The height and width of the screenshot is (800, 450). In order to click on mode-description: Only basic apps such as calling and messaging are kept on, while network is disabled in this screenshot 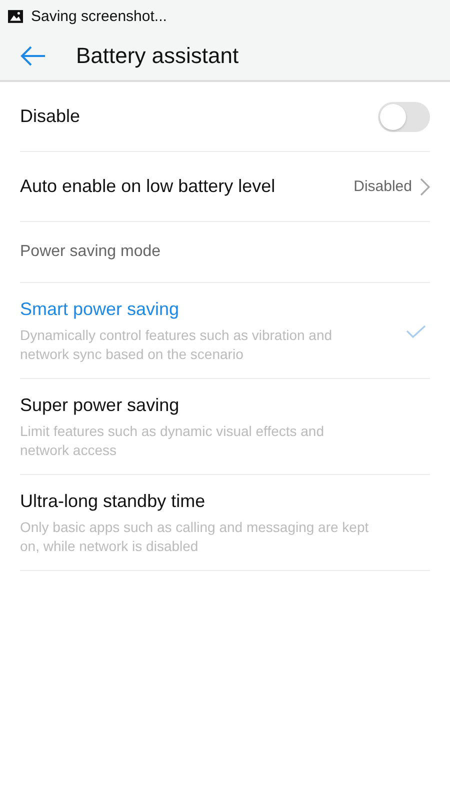, I will do `click(195, 537)`.